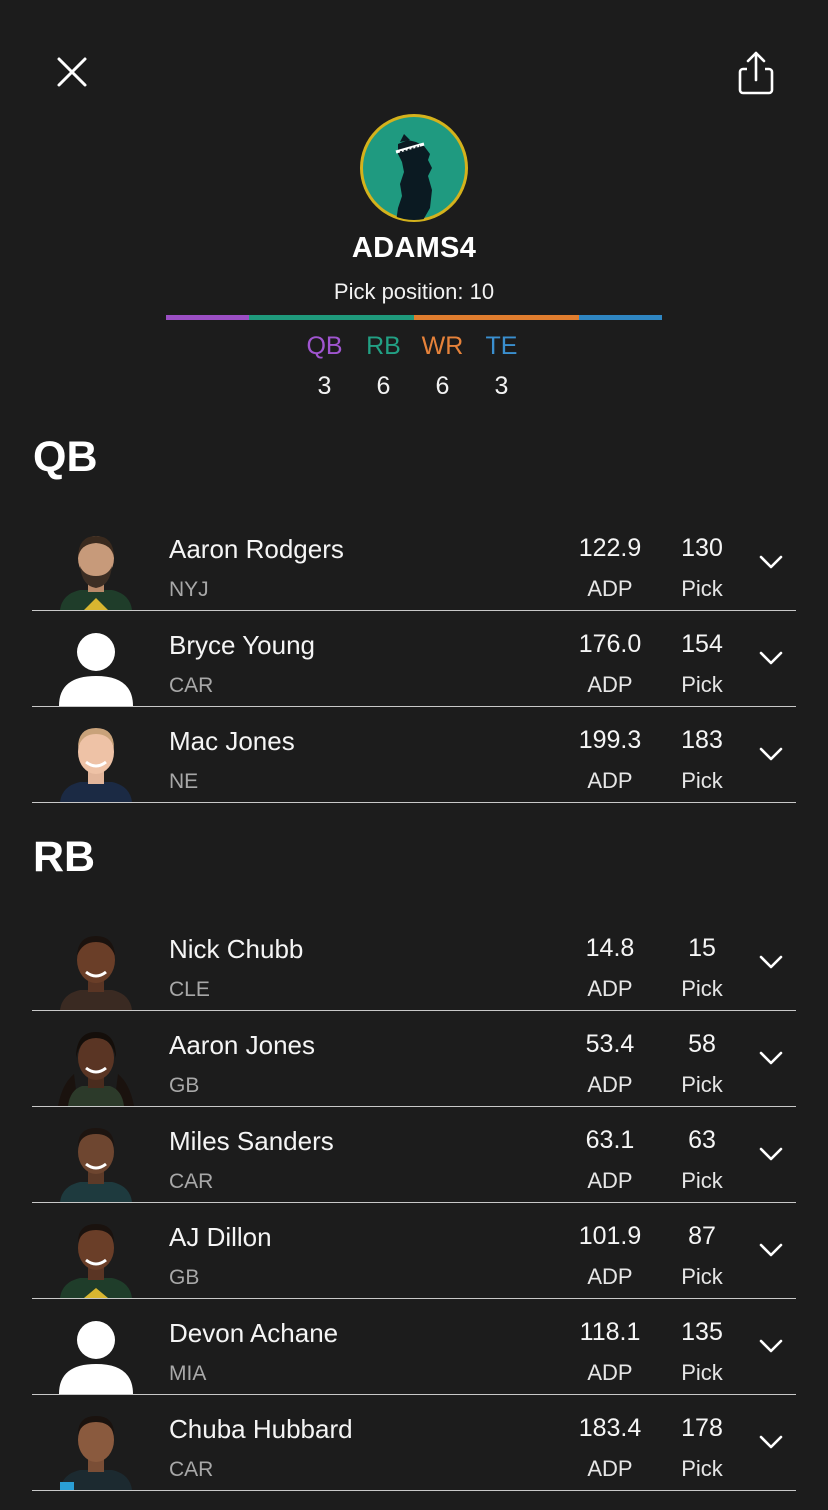 This screenshot has height=1510, width=828. What do you see at coordinates (702, 548) in the screenshot?
I see `pick-value: 130` at bounding box center [702, 548].